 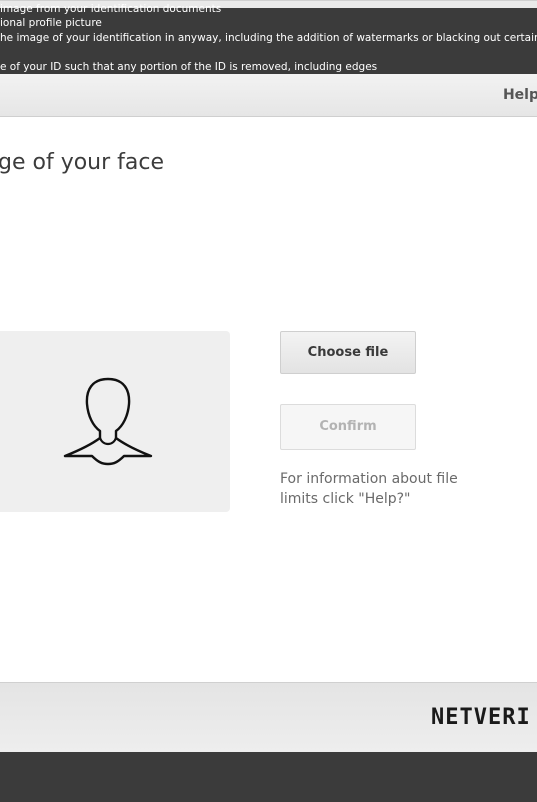 What do you see at coordinates (51, 23) in the screenshot?
I see `instruction-line: ional profile picture` at bounding box center [51, 23].